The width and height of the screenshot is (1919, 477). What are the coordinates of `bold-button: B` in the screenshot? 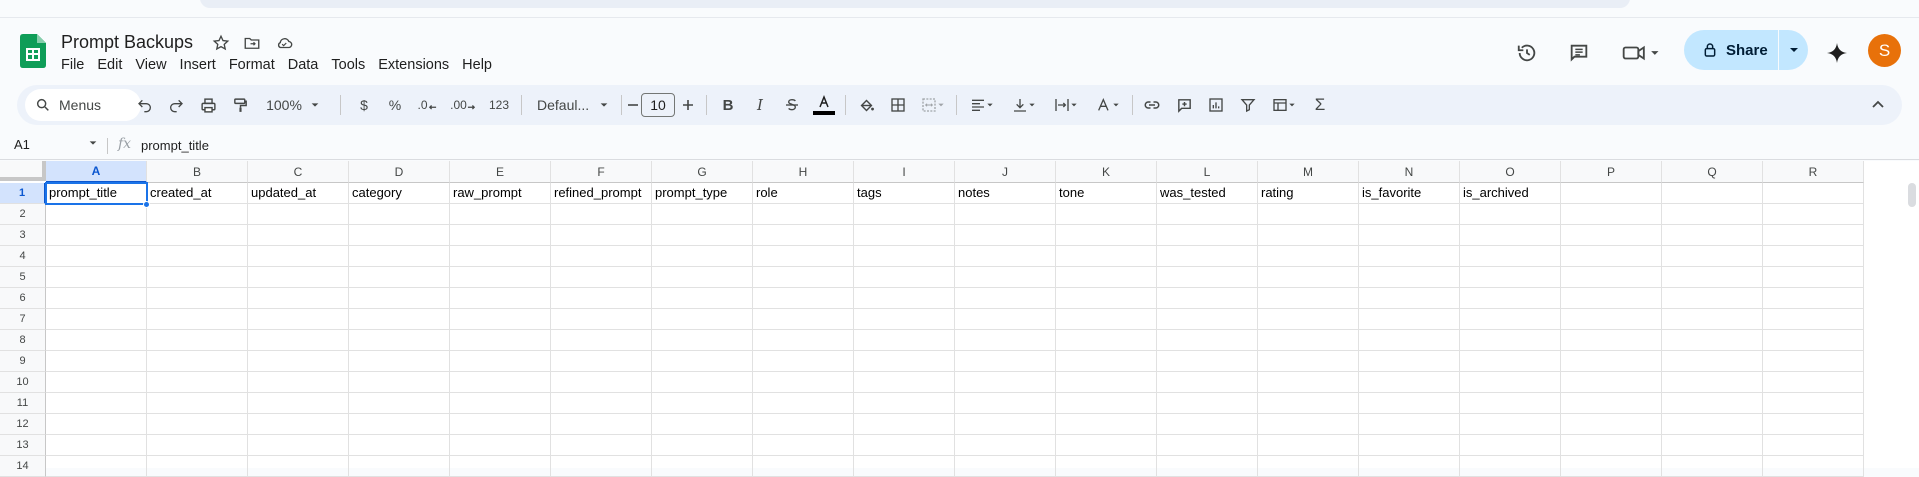 It's located at (728, 105).